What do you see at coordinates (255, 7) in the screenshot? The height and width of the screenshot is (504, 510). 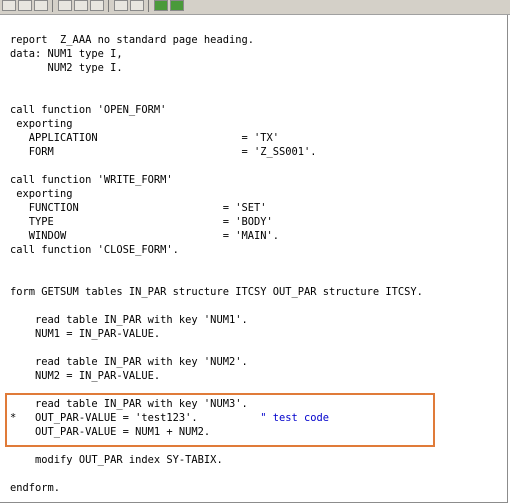 I see `editor-toolbar` at bounding box center [255, 7].